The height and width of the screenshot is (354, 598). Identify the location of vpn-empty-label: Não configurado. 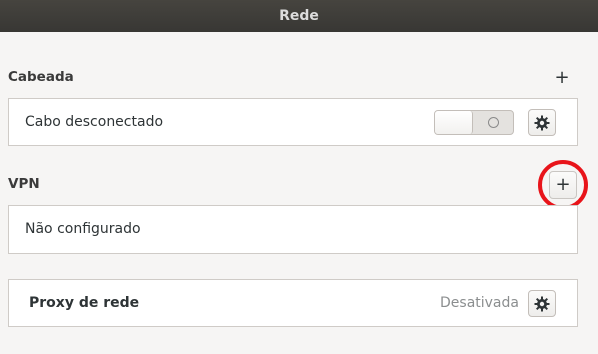
(83, 229).